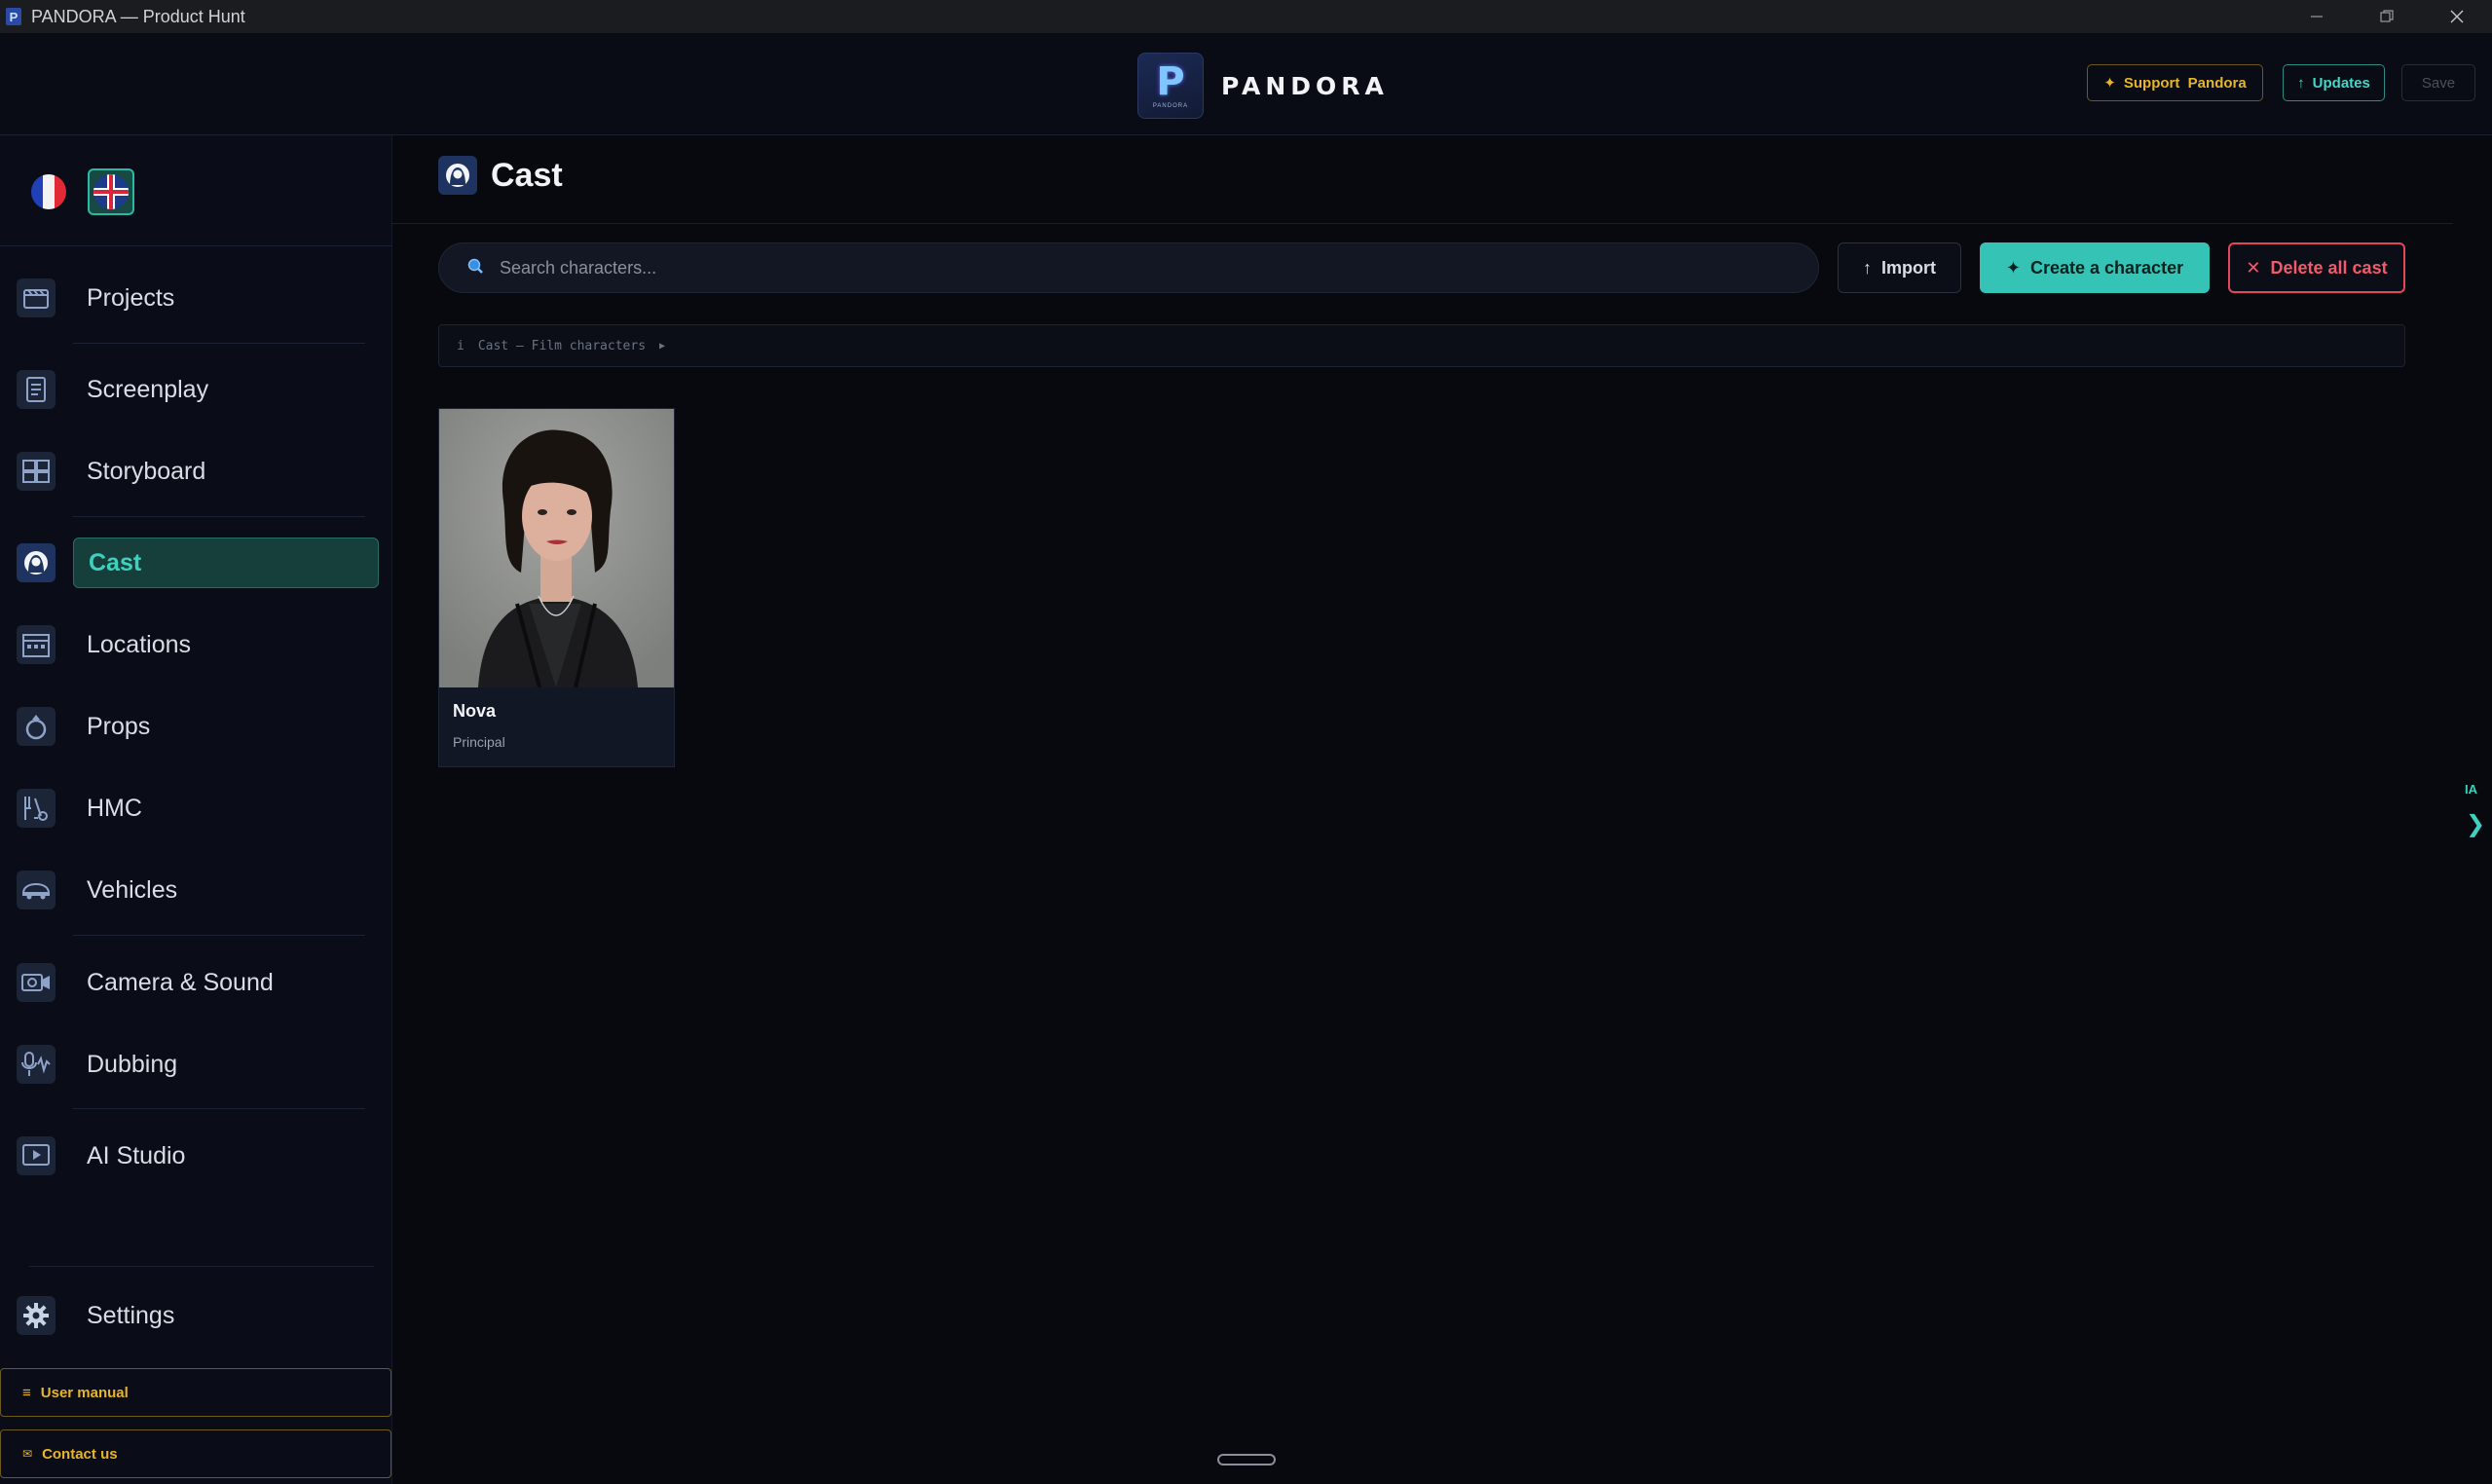  I want to click on sidebar-item-ai-studio: AI Studio, so click(195, 1156).